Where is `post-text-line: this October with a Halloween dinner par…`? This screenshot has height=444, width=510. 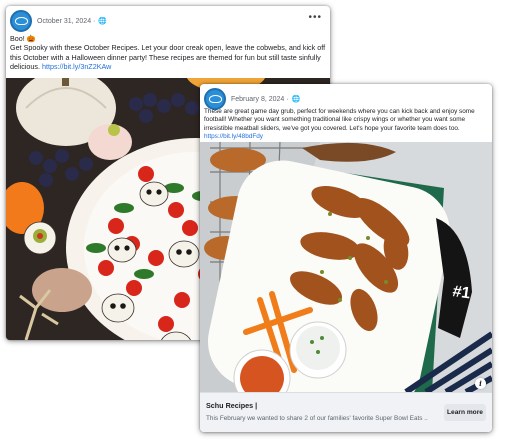 post-text-line: this October with a Halloween dinner par… is located at coordinates (165, 57).